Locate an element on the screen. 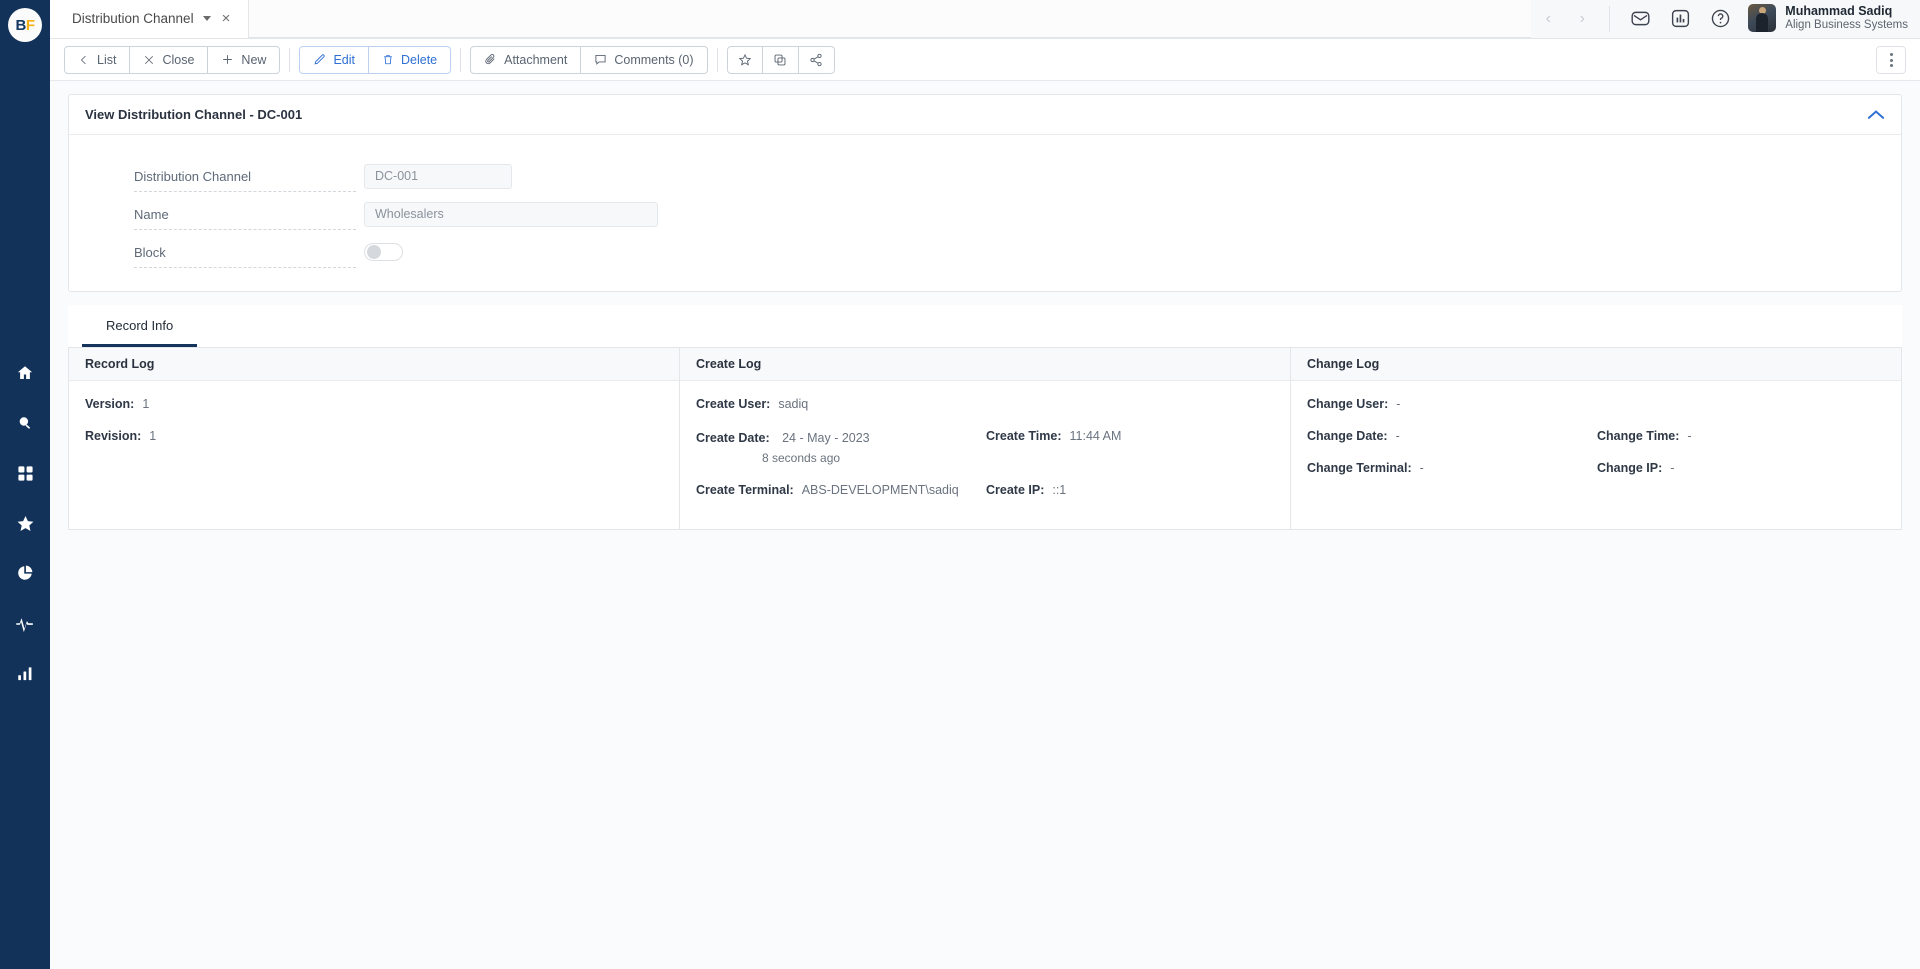 The height and width of the screenshot is (969, 1920). edit-button-label: Edit is located at coordinates (344, 59).